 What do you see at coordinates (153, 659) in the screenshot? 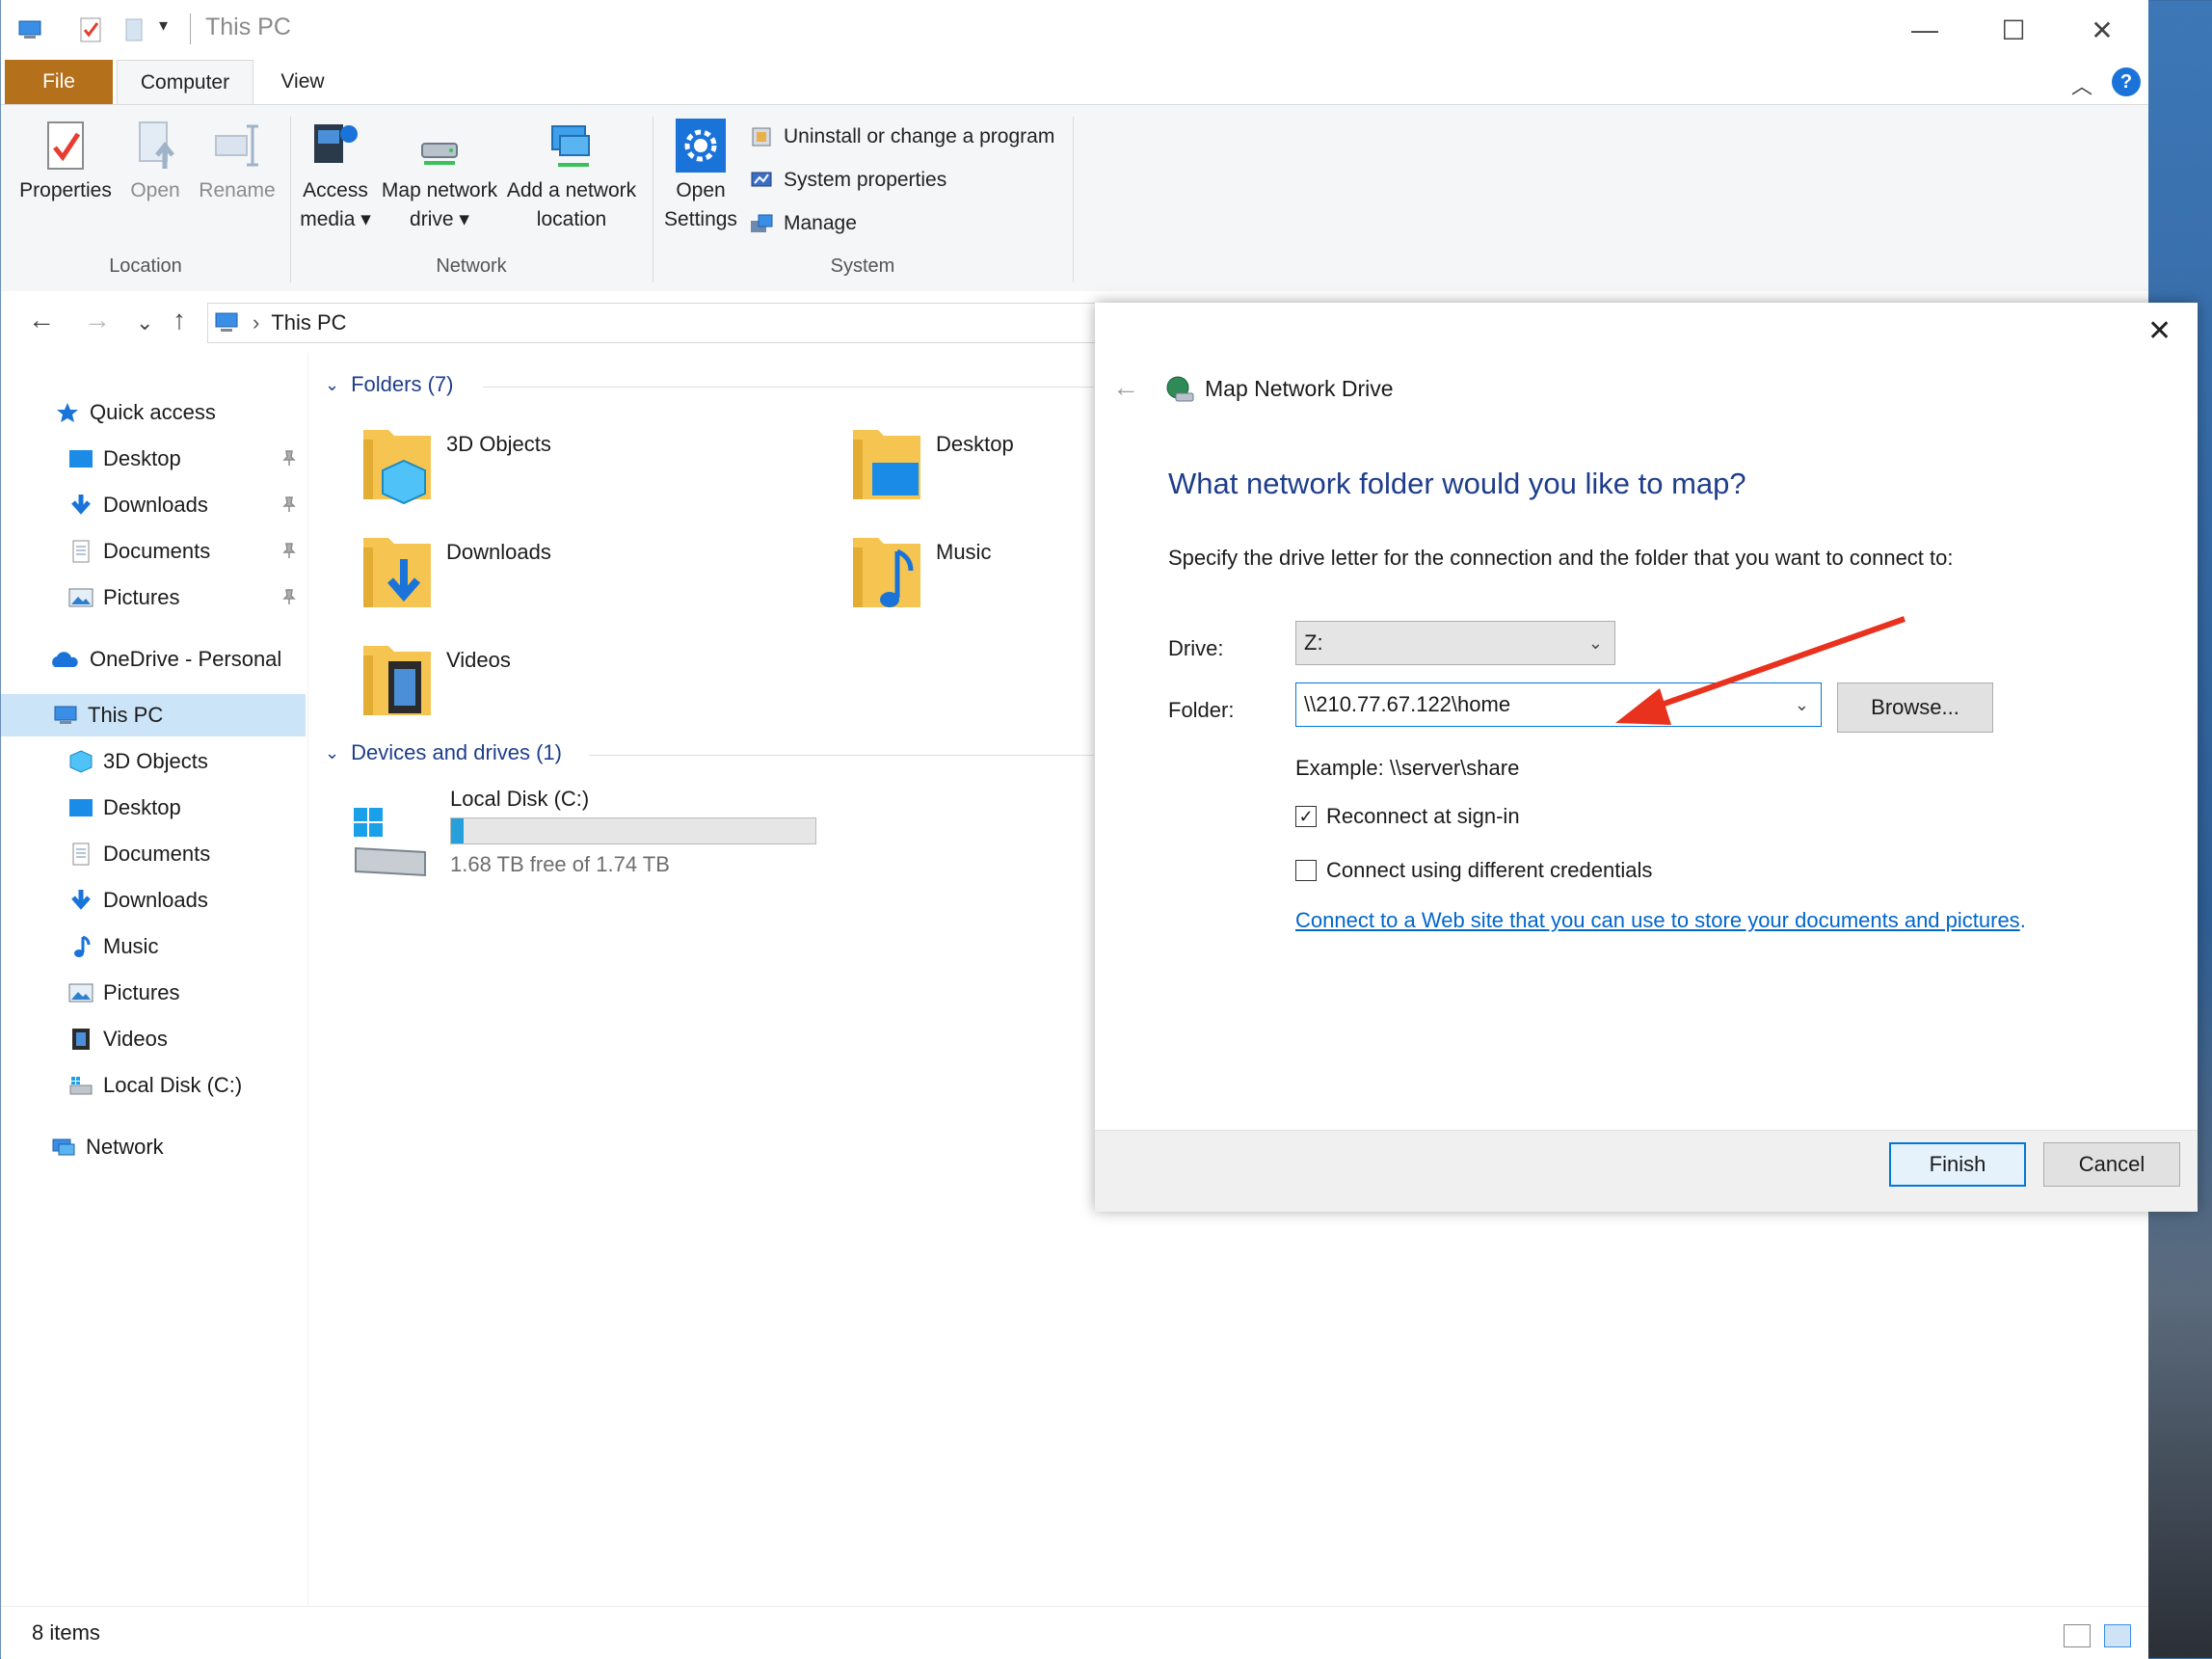
I see `sidebar-item-onedrive: OneDrive - Personal` at bounding box center [153, 659].